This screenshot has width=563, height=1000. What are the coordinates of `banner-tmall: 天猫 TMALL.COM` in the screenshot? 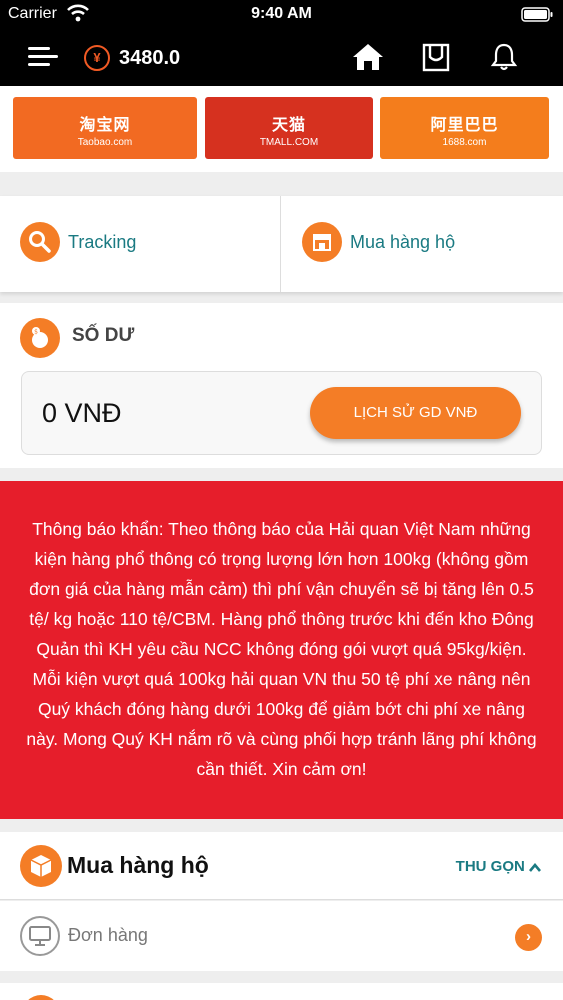 It's located at (289, 128).